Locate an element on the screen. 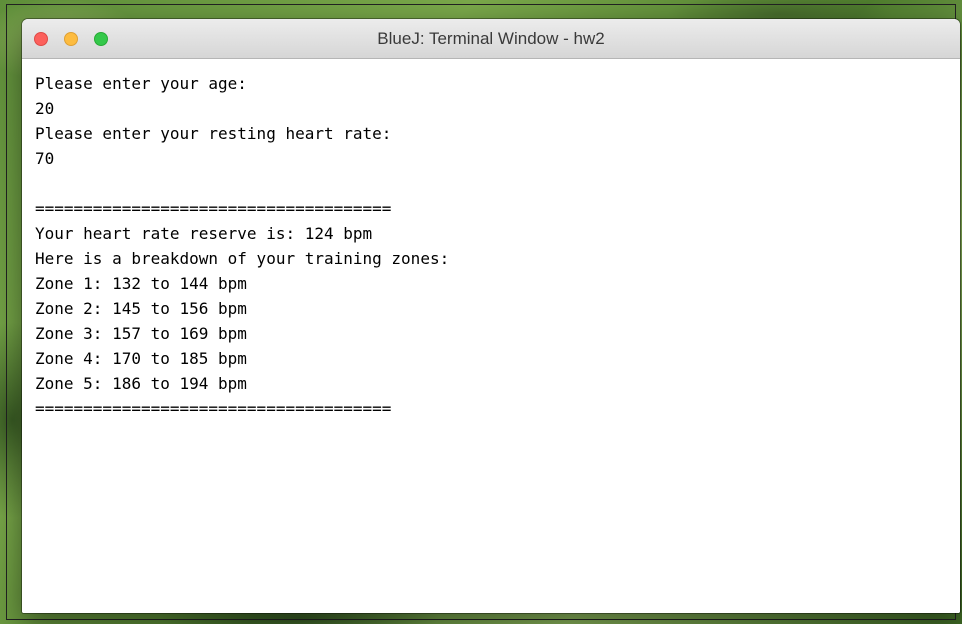  terminal-line: Zone 3: 157 to 169 bpm is located at coordinates (141, 333).